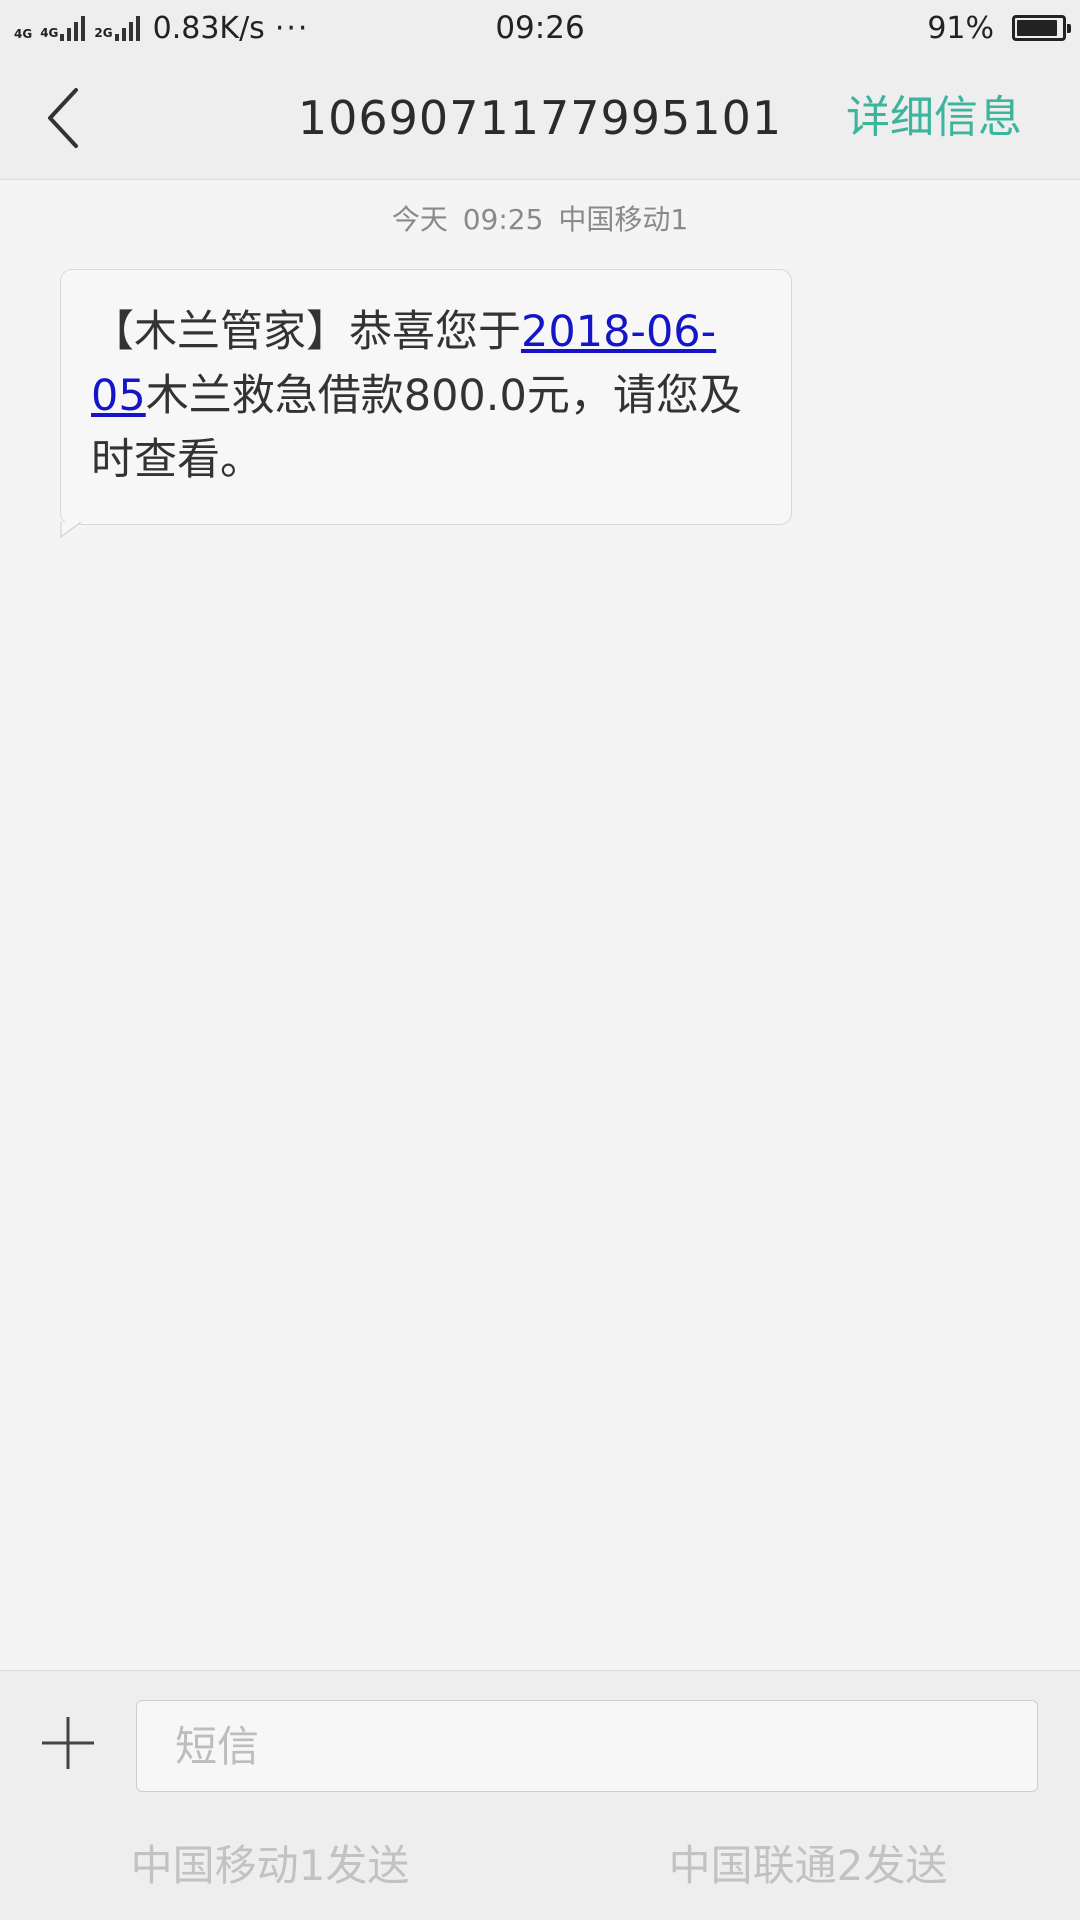 The height and width of the screenshot is (1920, 1080). What do you see at coordinates (960, 28) in the screenshot?
I see `battery-percentage: 91%` at bounding box center [960, 28].